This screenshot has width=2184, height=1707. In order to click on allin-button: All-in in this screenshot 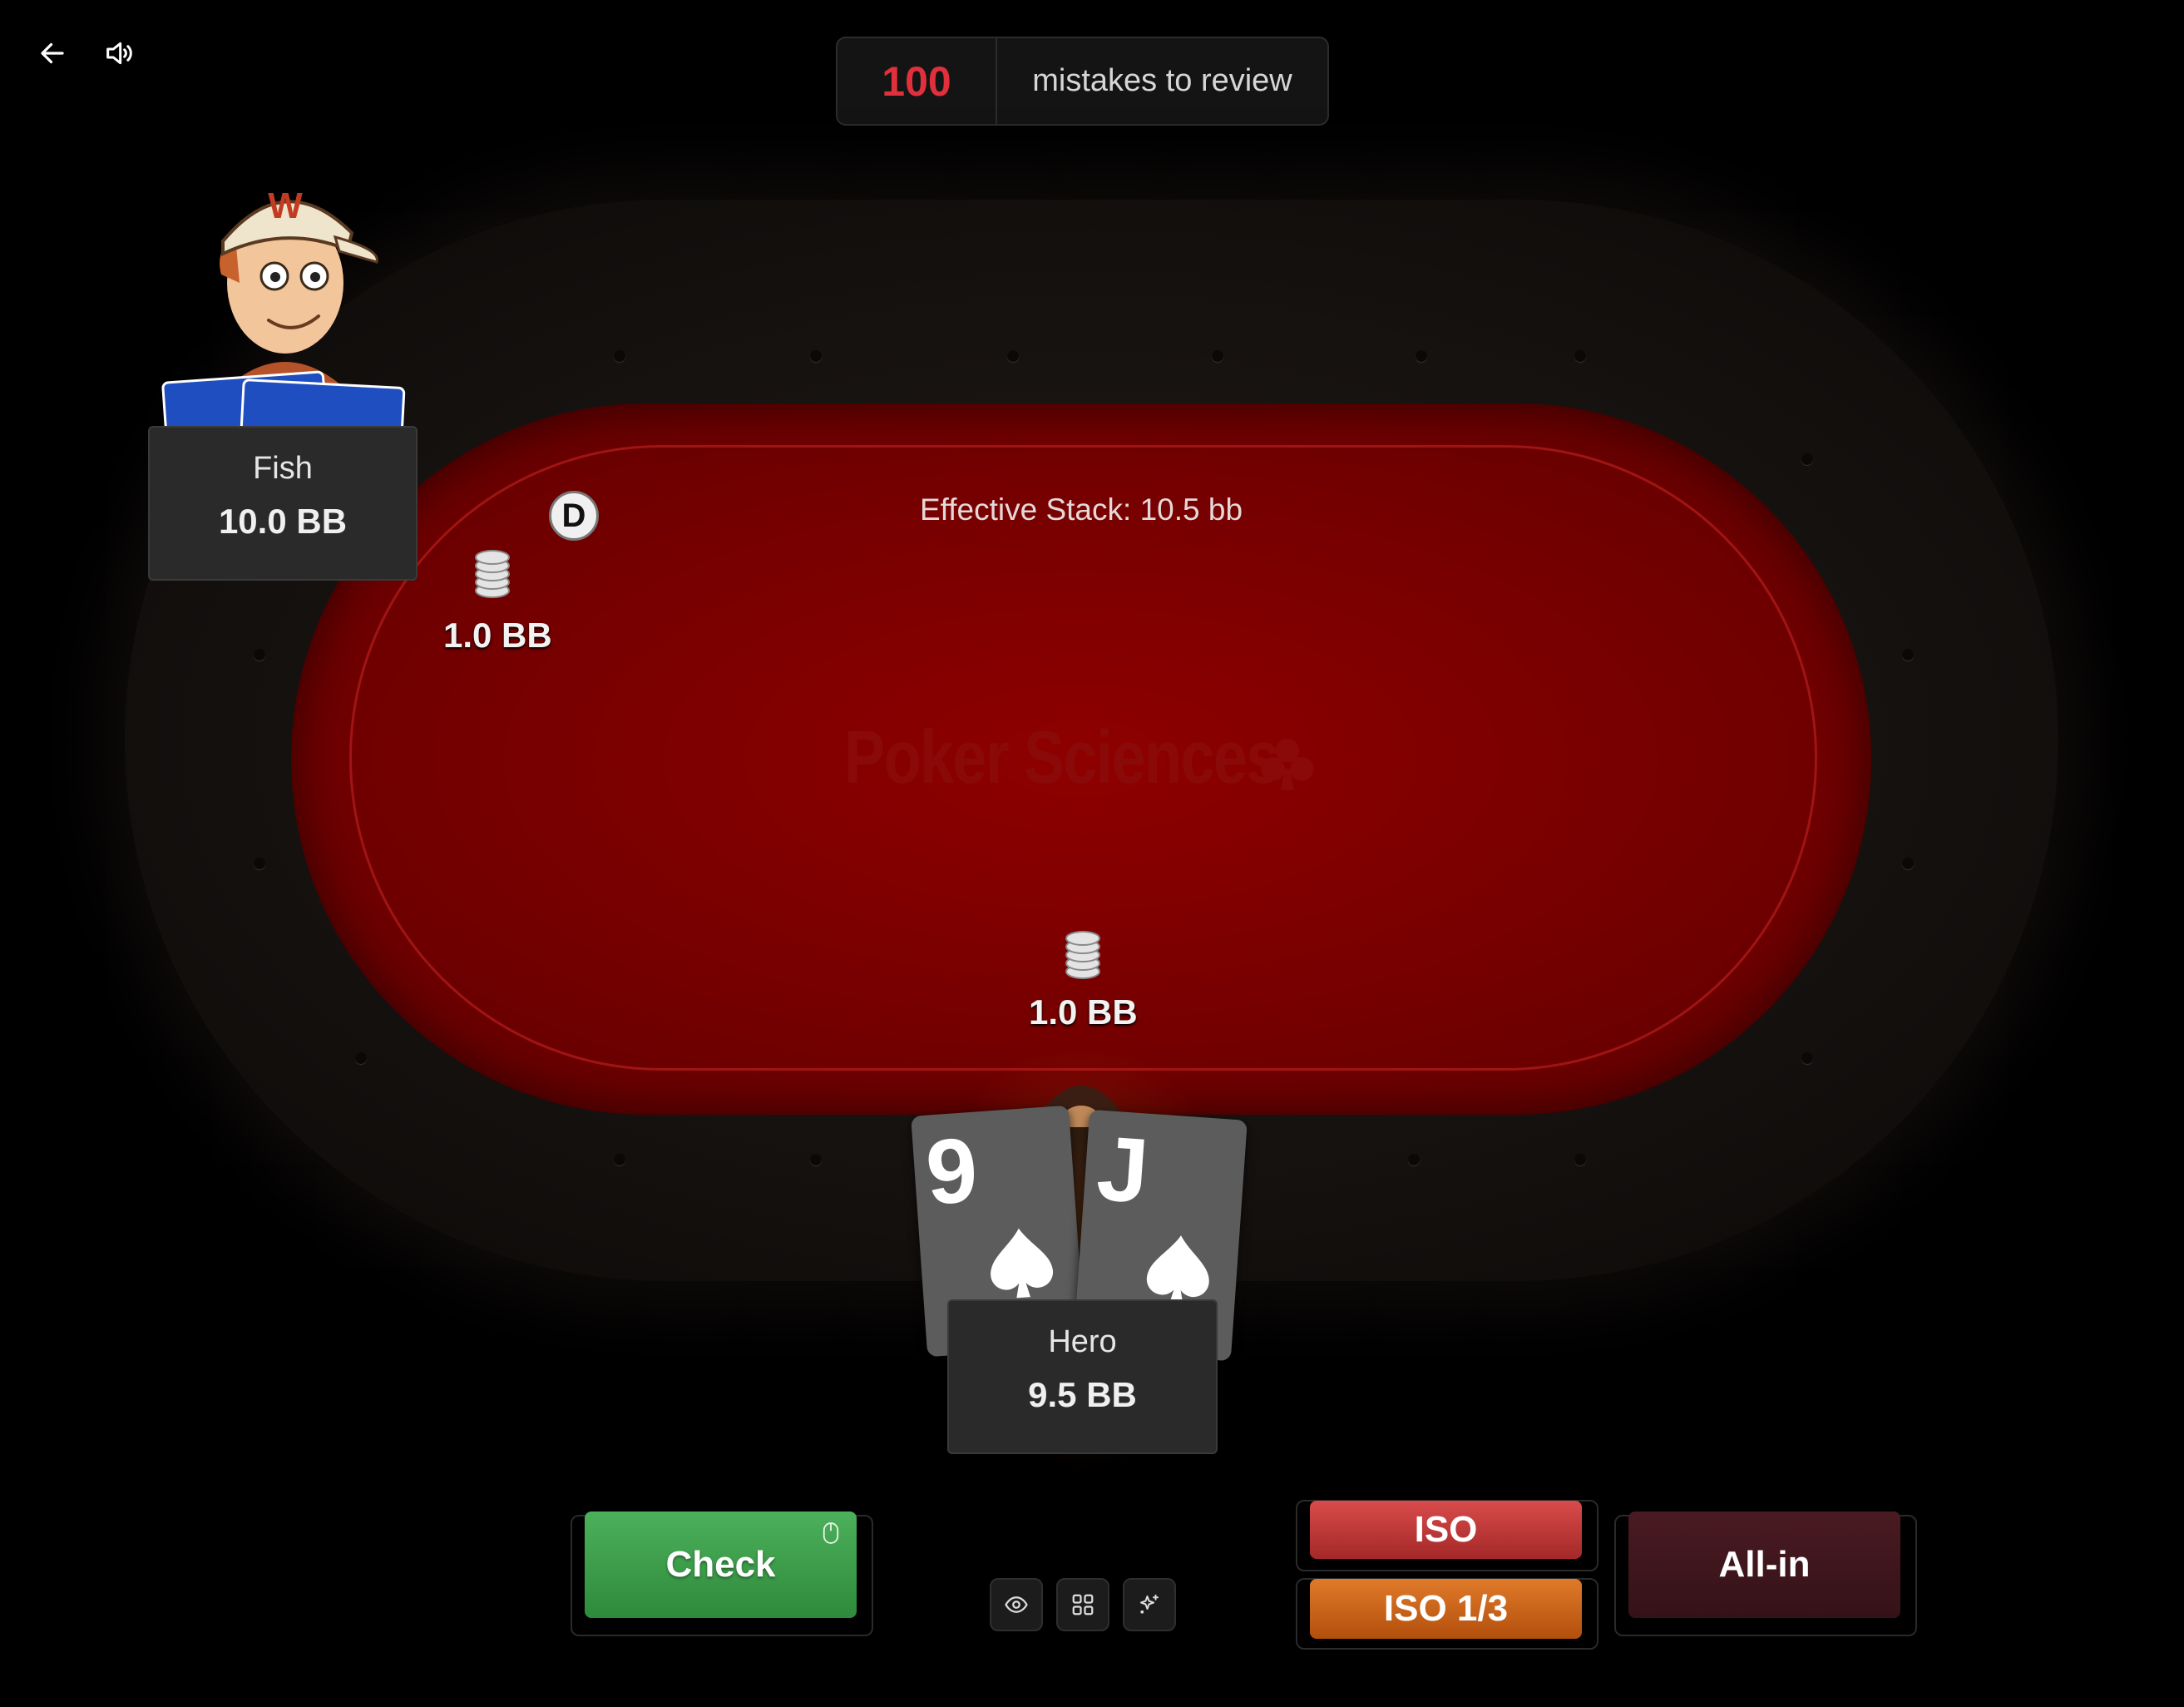, I will do `click(1764, 1565)`.